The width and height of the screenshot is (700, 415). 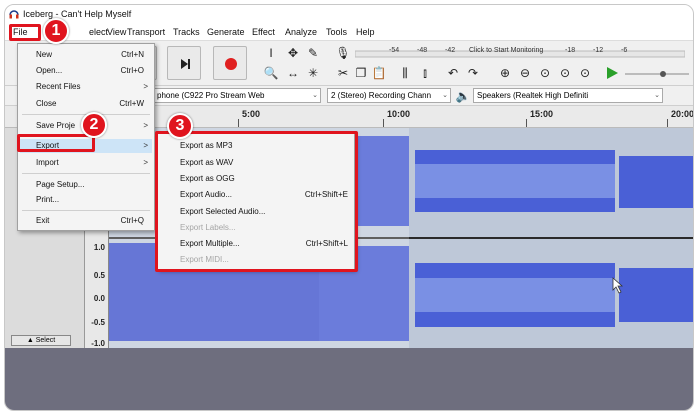 What do you see at coordinates (58, 86) in the screenshot?
I see `menu-recent-files: Recent Files` at bounding box center [58, 86].